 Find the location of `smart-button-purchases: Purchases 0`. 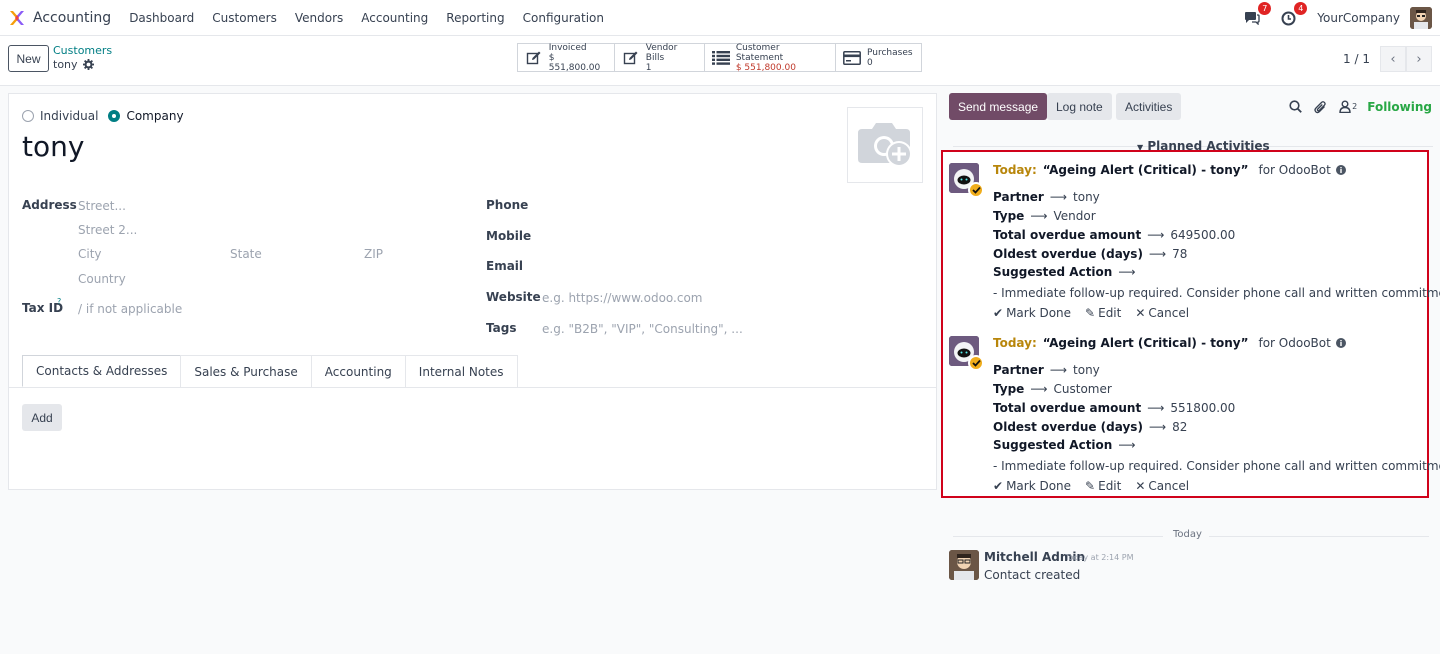

smart-button-purchases: Purchases 0 is located at coordinates (878, 57).